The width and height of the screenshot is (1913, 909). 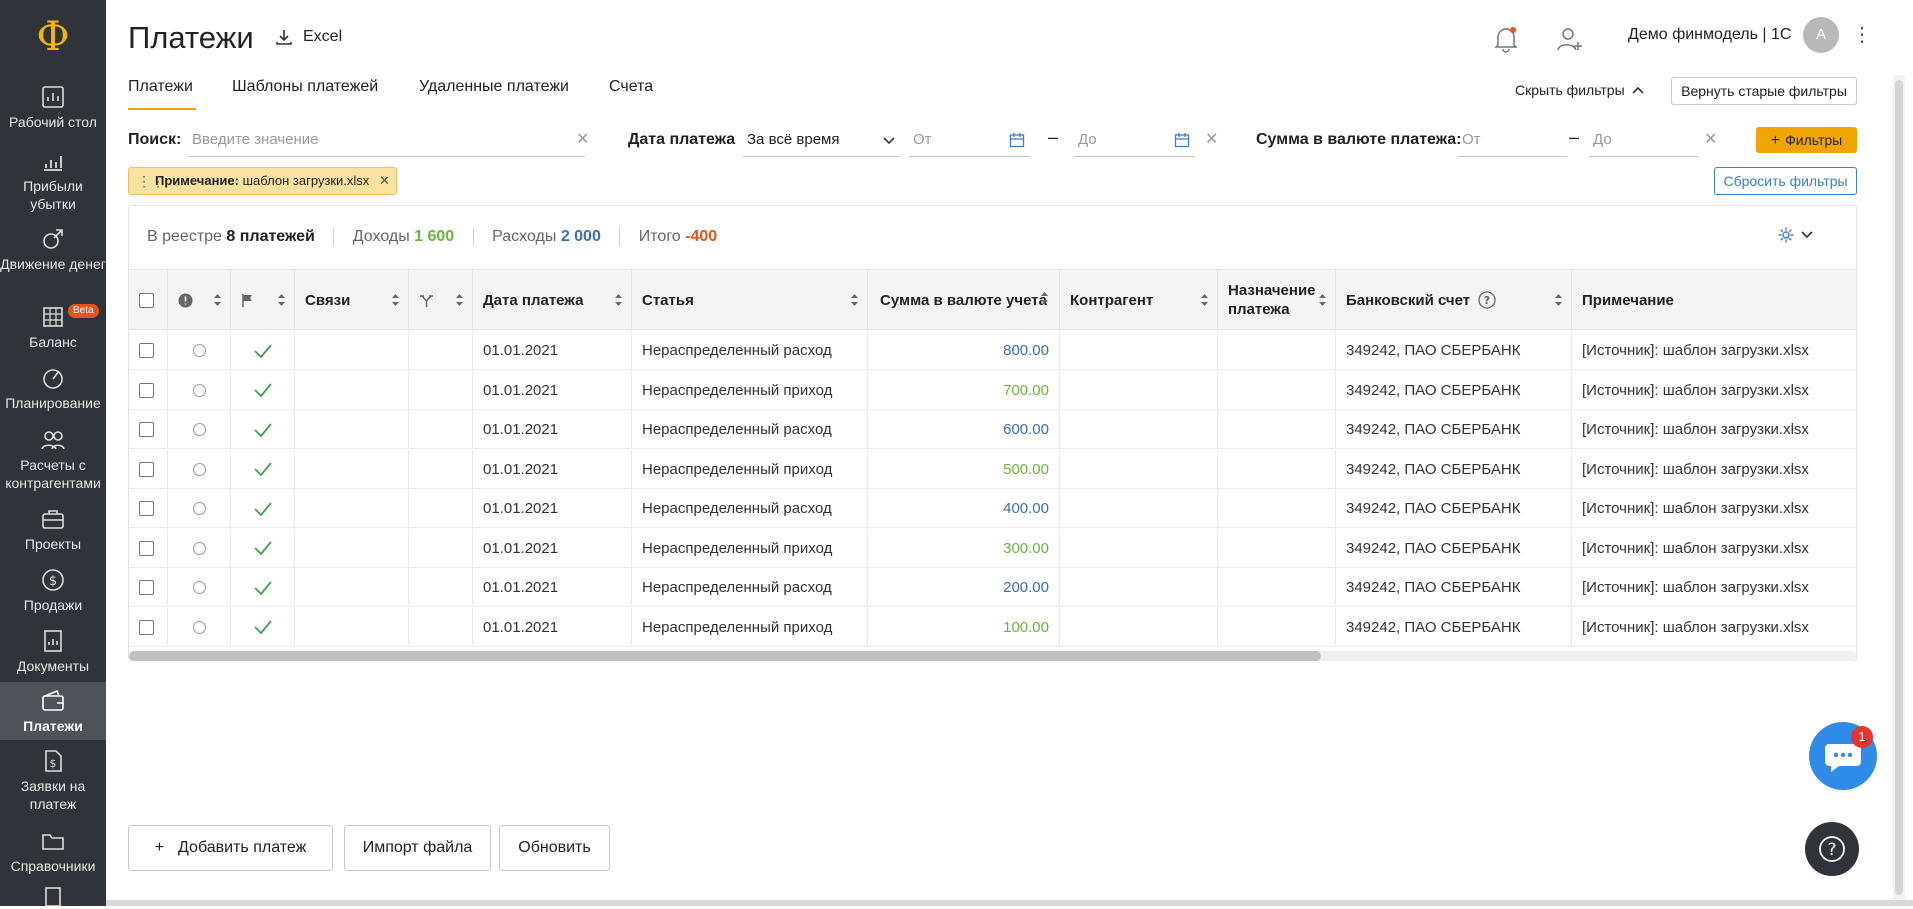 I want to click on refresh-button: Обновить, so click(x=554, y=848).